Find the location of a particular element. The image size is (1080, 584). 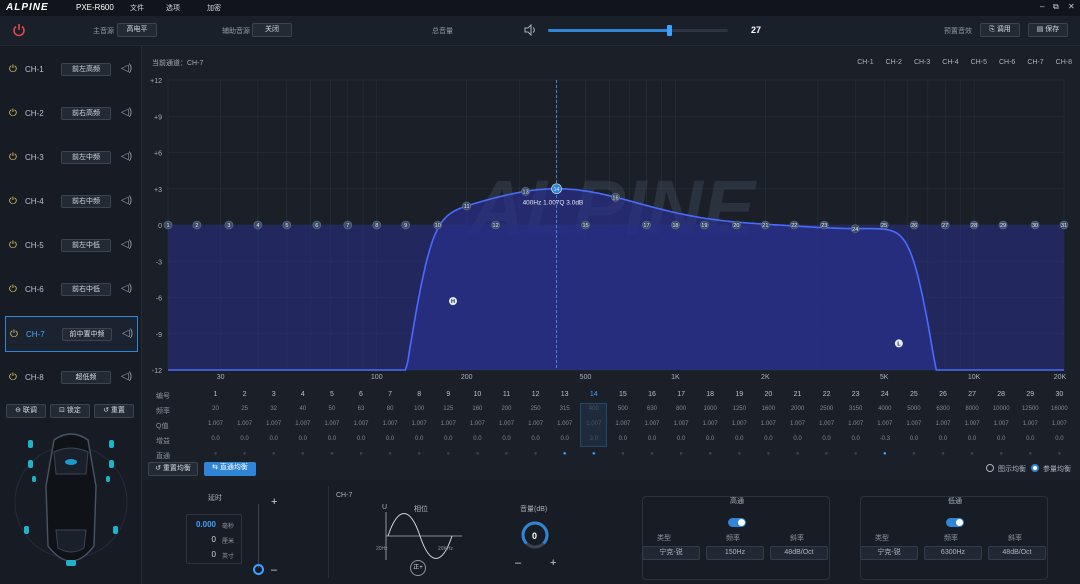

band-cell: 500 is located at coordinates (622, 409).